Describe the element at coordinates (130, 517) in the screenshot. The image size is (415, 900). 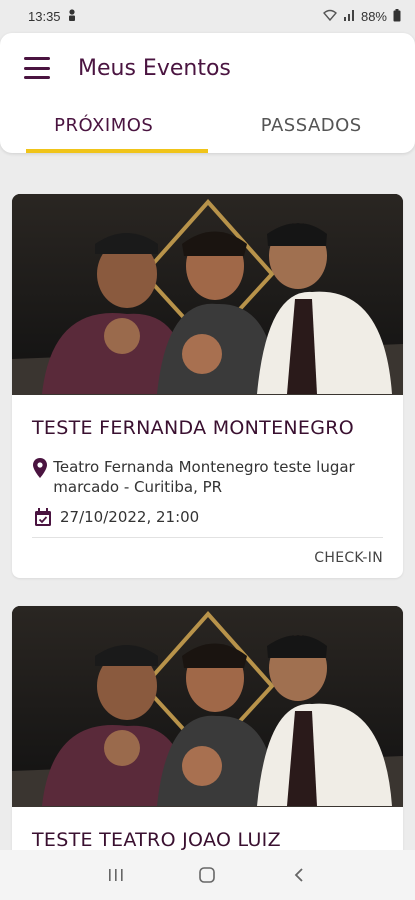
I see `event-datetime: 27/10/2022, 21:00` at that location.